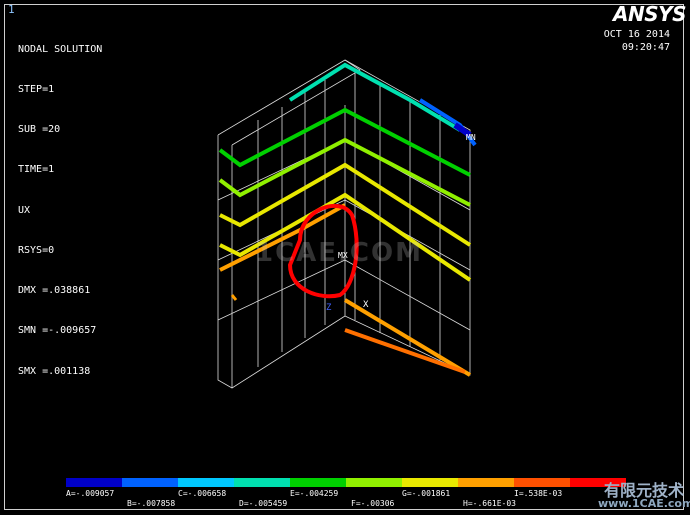  What do you see at coordinates (329, 308) in the screenshot?
I see `axis-z-label: Z` at bounding box center [329, 308].